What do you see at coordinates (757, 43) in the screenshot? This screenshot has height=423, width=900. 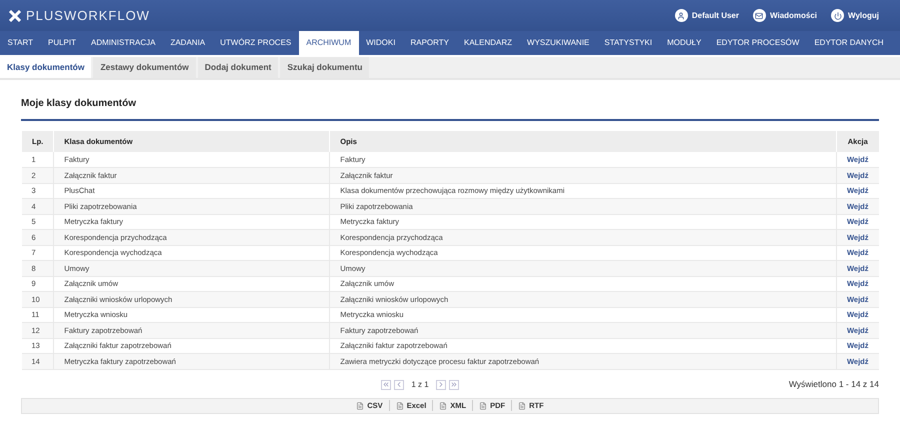 I see `nav-tab: EDYTOR PROCESÓW` at bounding box center [757, 43].